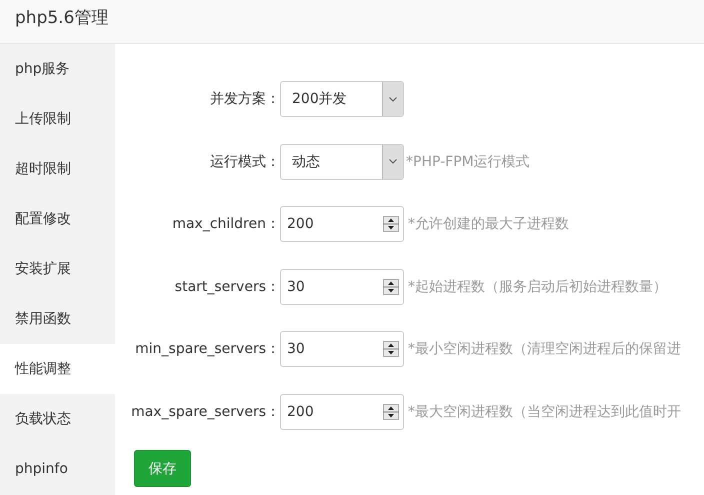 This screenshot has height=495, width=704. What do you see at coordinates (244, 99) in the screenshot?
I see `field-label: 并发方案：` at bounding box center [244, 99].